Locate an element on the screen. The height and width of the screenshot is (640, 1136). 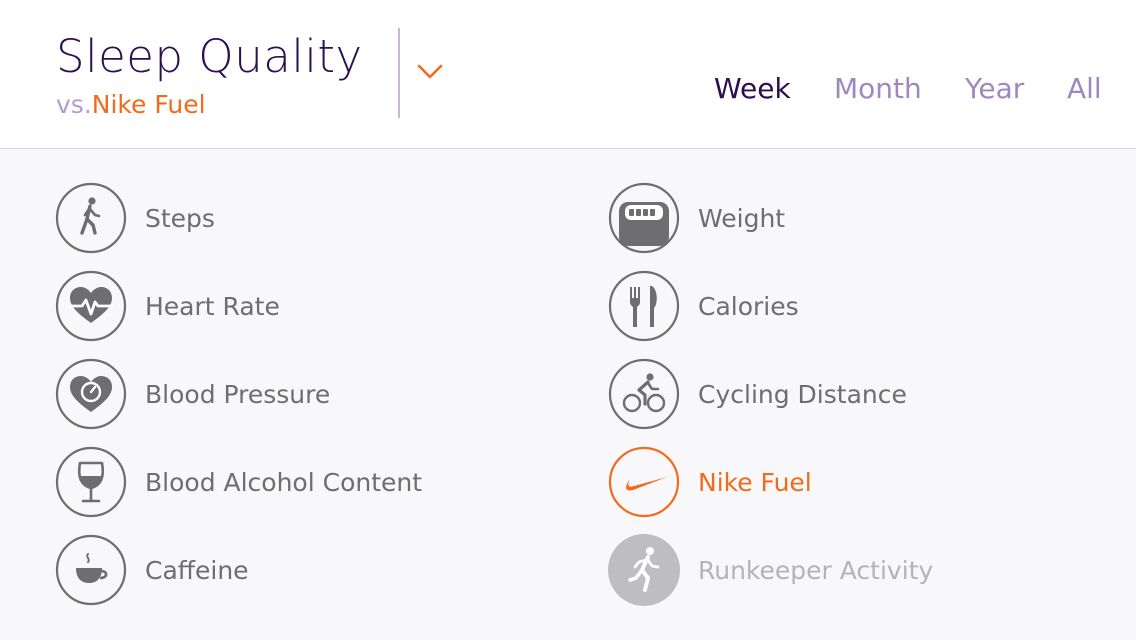
metric-item-heart-rate: Heart Rate is located at coordinates (167, 306).